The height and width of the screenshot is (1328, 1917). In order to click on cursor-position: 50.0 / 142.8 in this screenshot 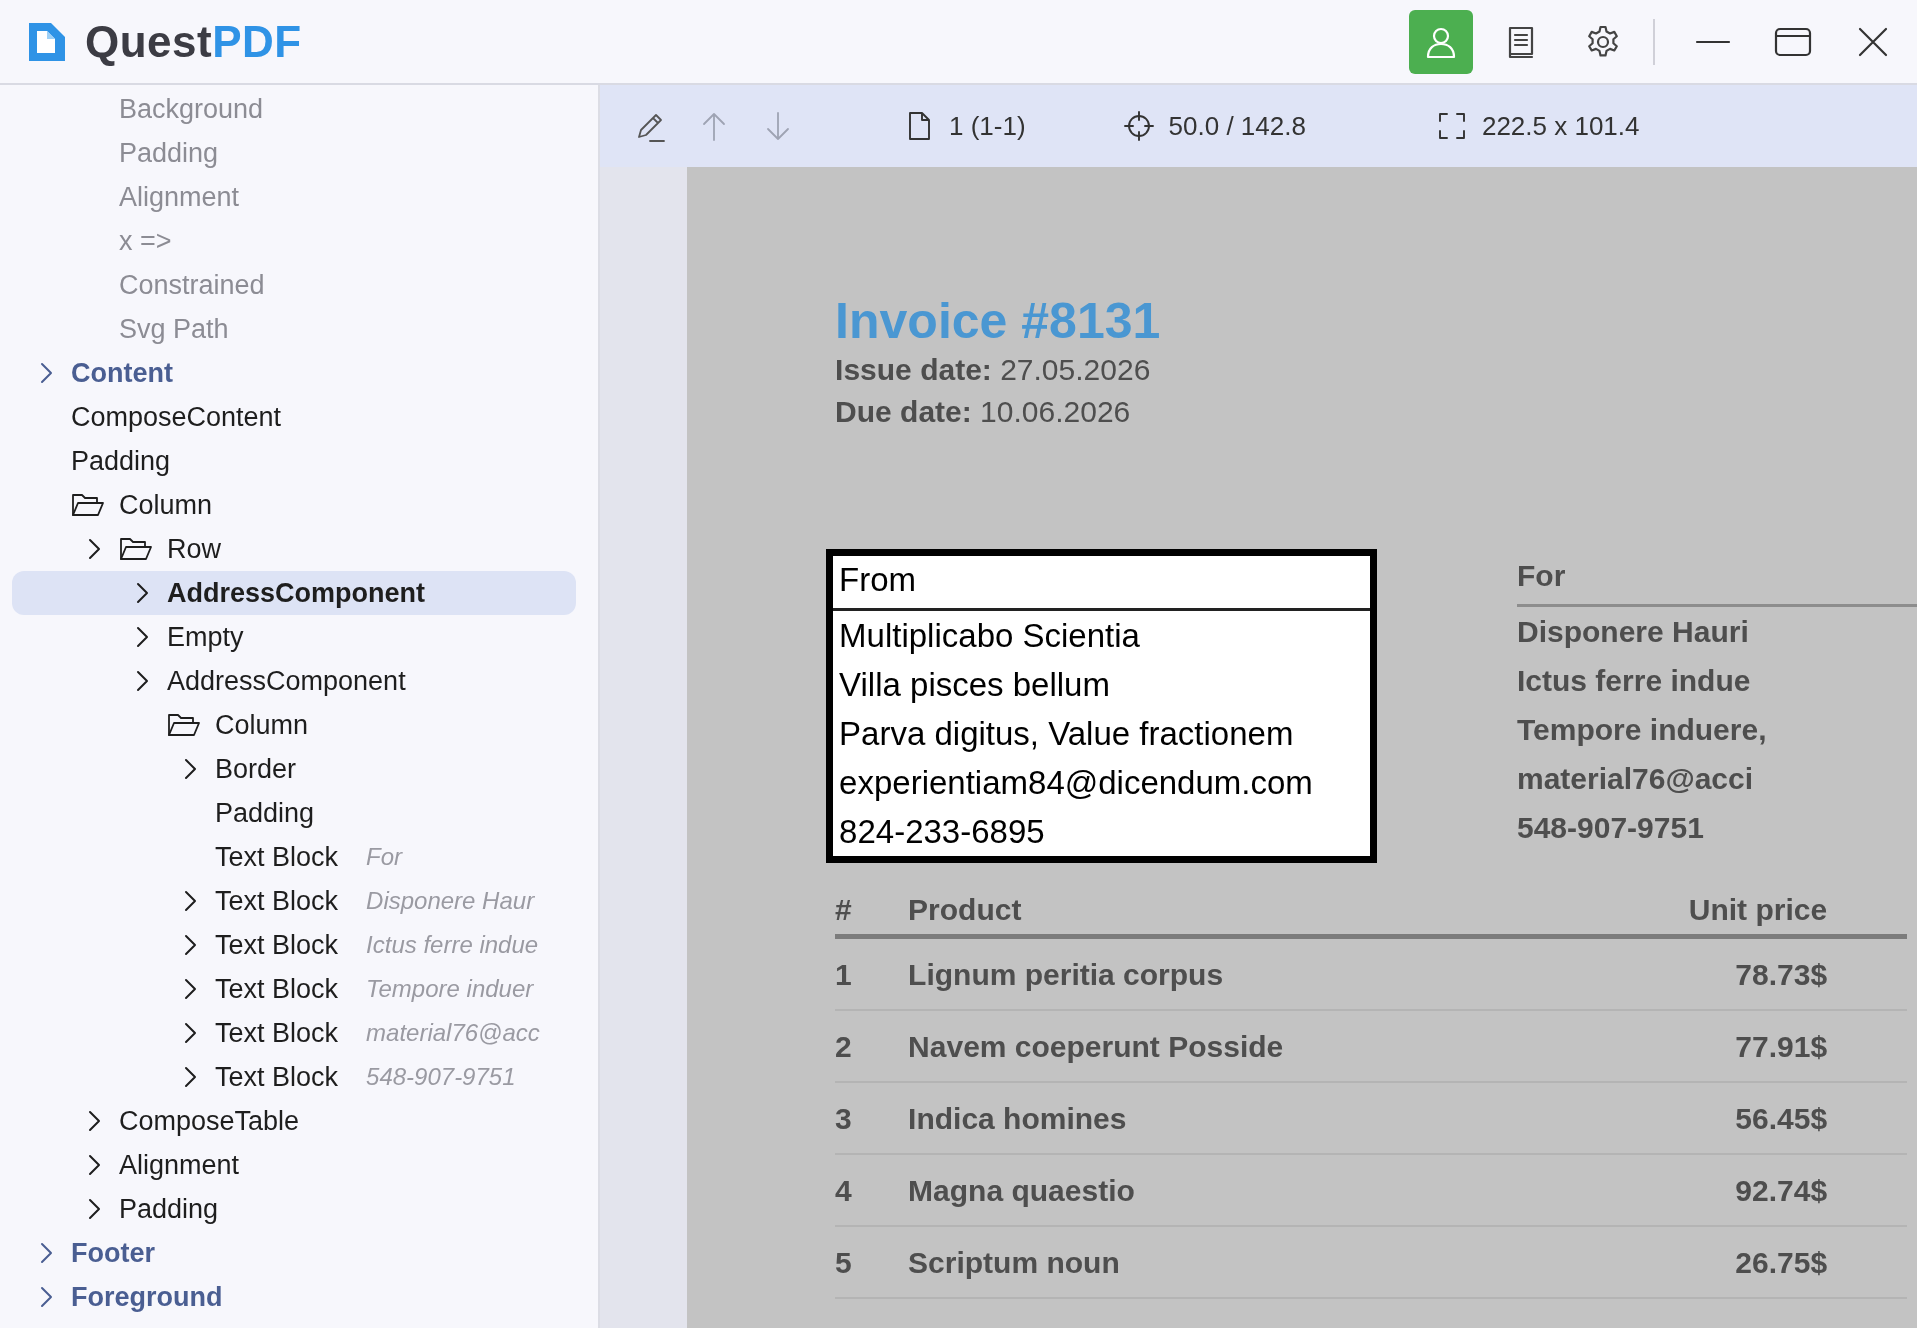, I will do `click(1237, 126)`.